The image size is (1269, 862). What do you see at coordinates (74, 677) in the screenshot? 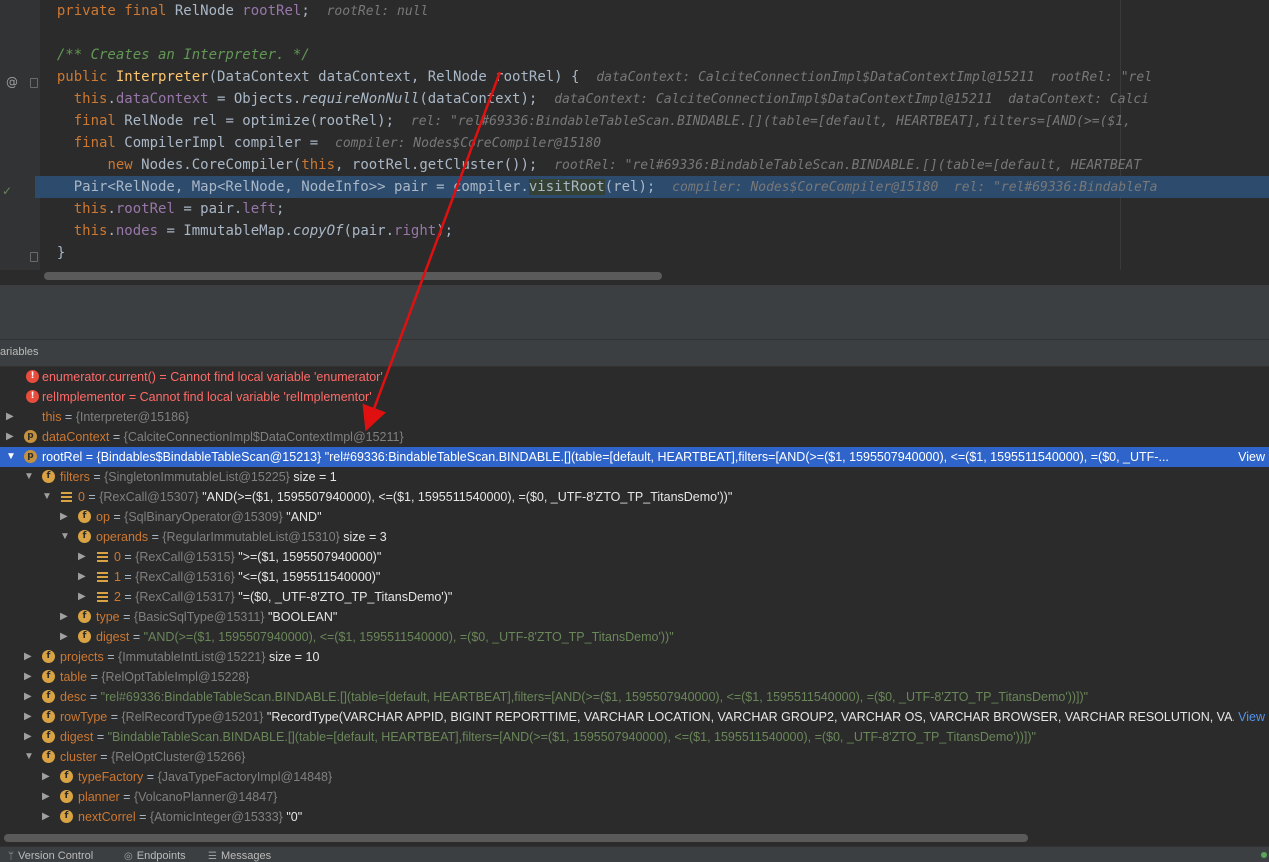
I see `variable-name: table` at bounding box center [74, 677].